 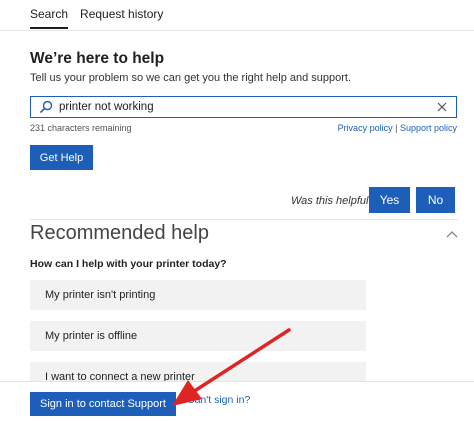 I want to click on get-help-button: Get Help, so click(x=61, y=157).